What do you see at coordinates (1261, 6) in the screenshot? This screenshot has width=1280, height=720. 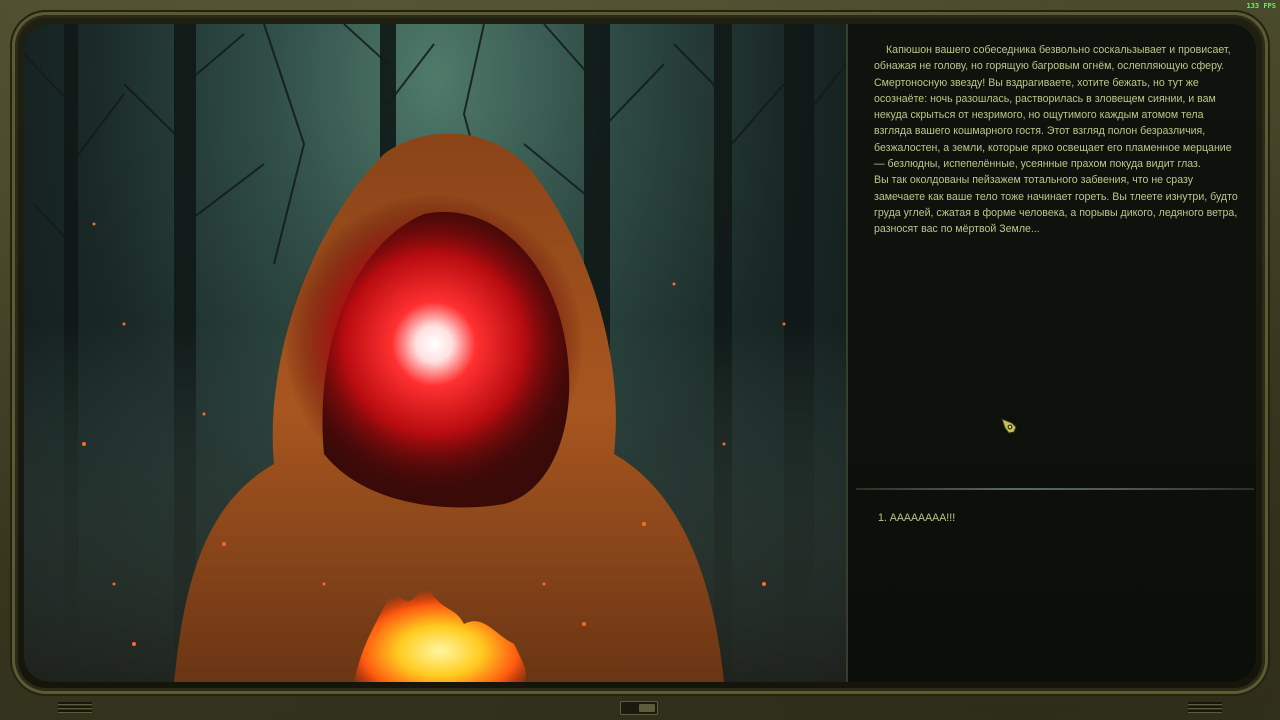 I see `fps-counter: 133 FPS` at bounding box center [1261, 6].